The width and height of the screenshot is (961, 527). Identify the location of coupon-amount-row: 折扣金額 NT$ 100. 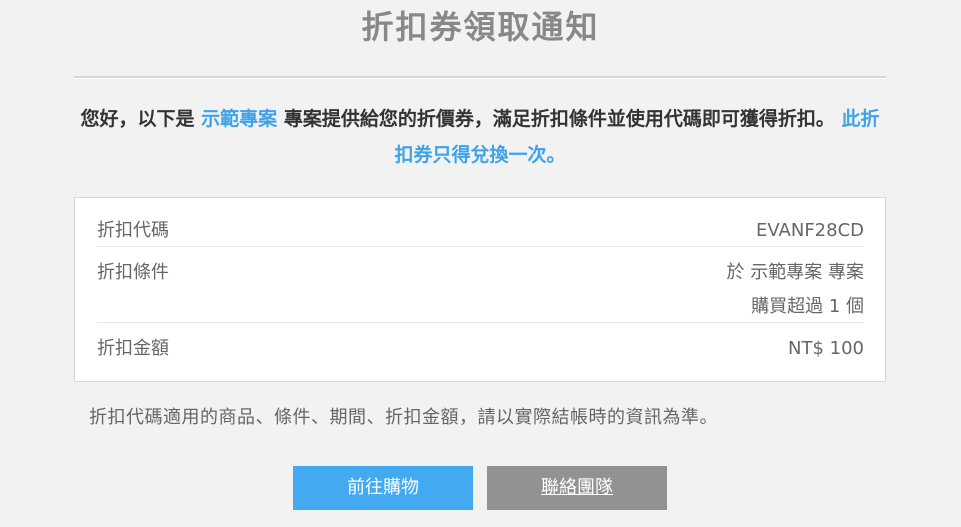
(480, 349).